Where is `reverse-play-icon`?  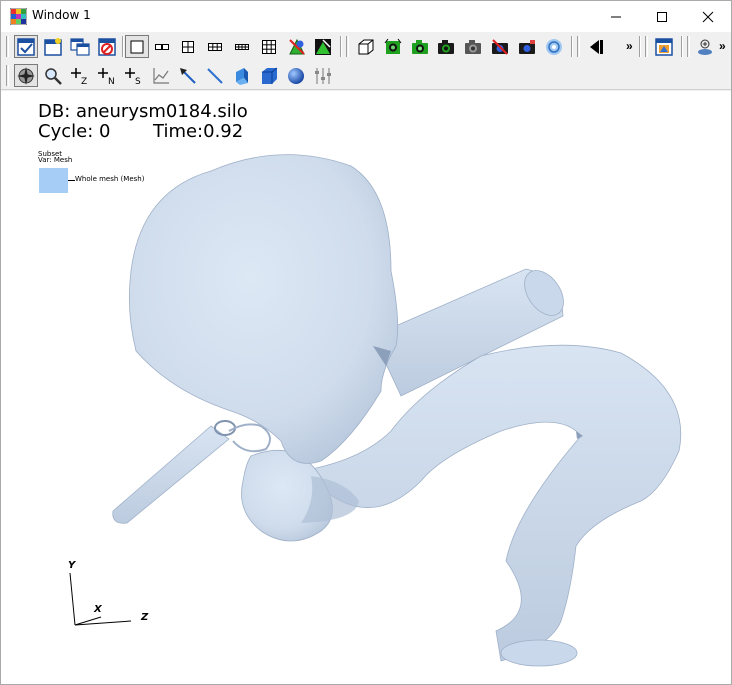 reverse-play-icon is located at coordinates (596, 46).